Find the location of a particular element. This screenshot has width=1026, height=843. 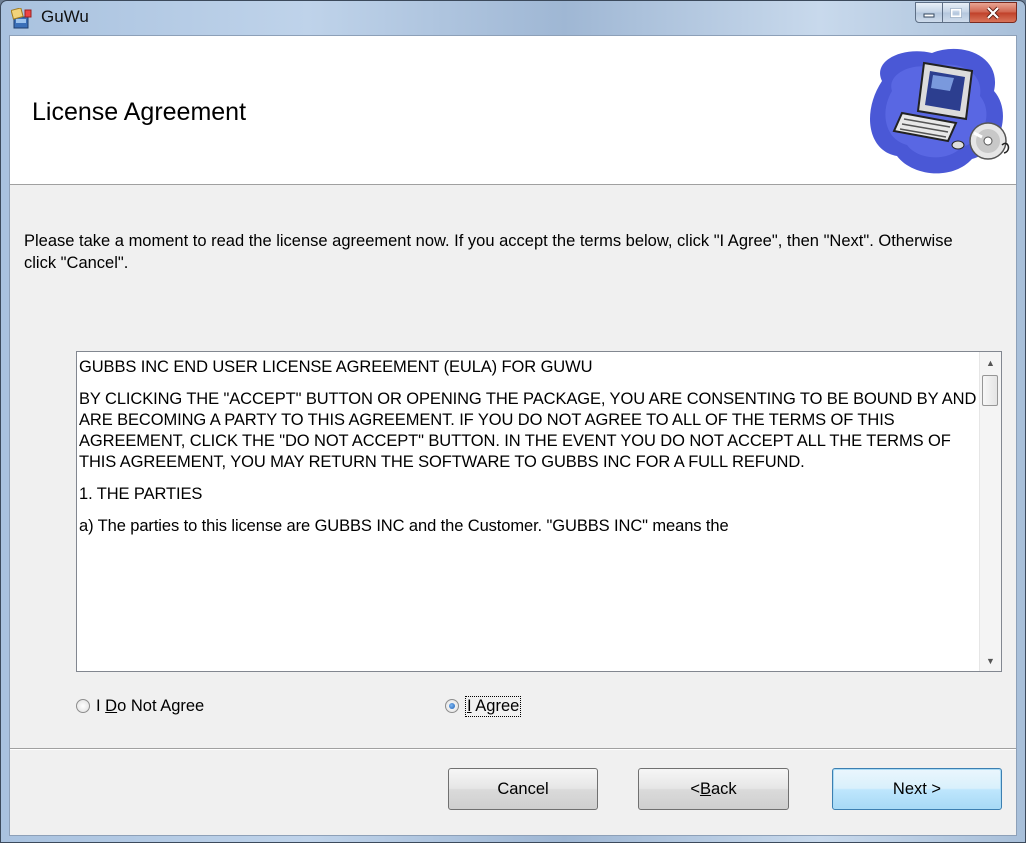

label-part: Agree is located at coordinates (495, 705).